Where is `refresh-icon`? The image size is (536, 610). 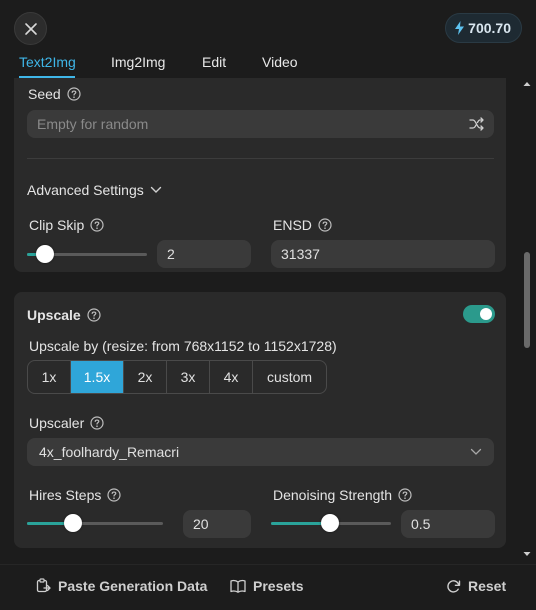
refresh-icon is located at coordinates (454, 586).